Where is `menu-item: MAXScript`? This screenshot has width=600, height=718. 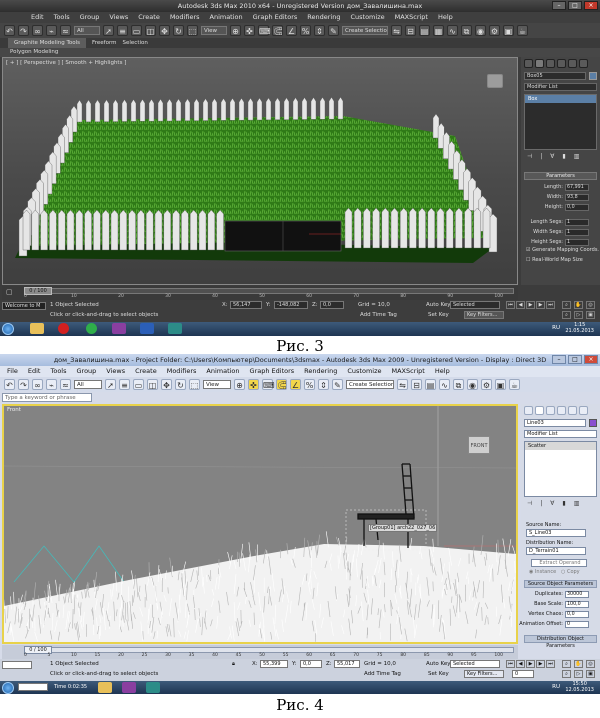 menu-item: MAXScript is located at coordinates (408, 371).